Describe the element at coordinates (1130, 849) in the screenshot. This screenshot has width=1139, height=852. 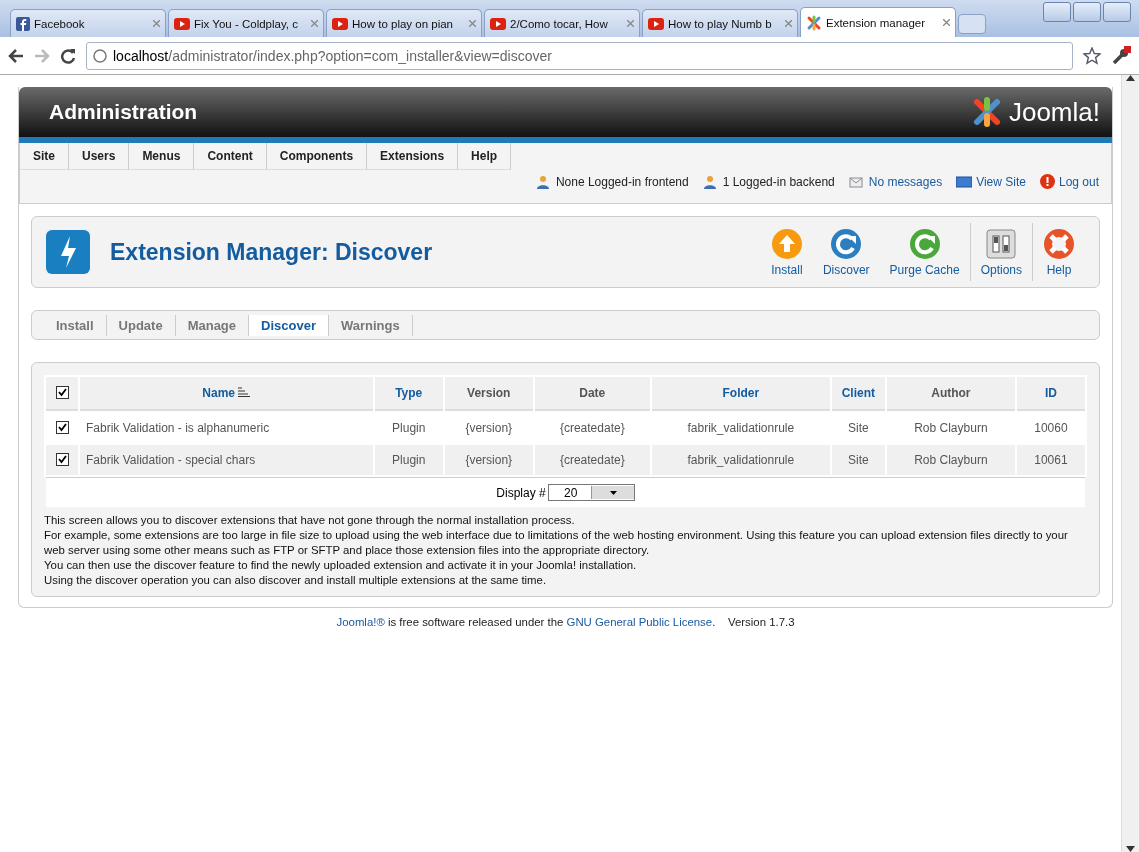
I see `scroll-down-icon` at that location.